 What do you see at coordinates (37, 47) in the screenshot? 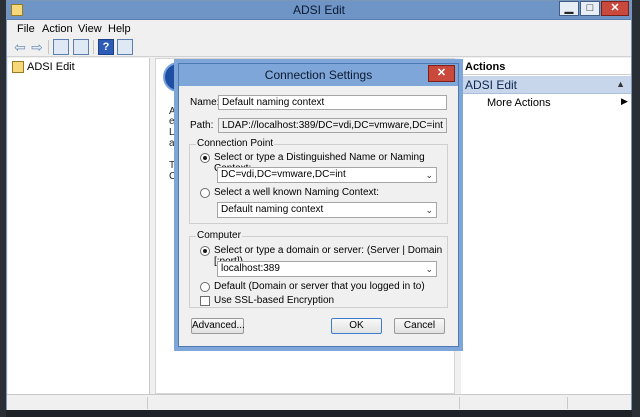
I see `forward-arrow-icon: ⇨` at bounding box center [37, 47].